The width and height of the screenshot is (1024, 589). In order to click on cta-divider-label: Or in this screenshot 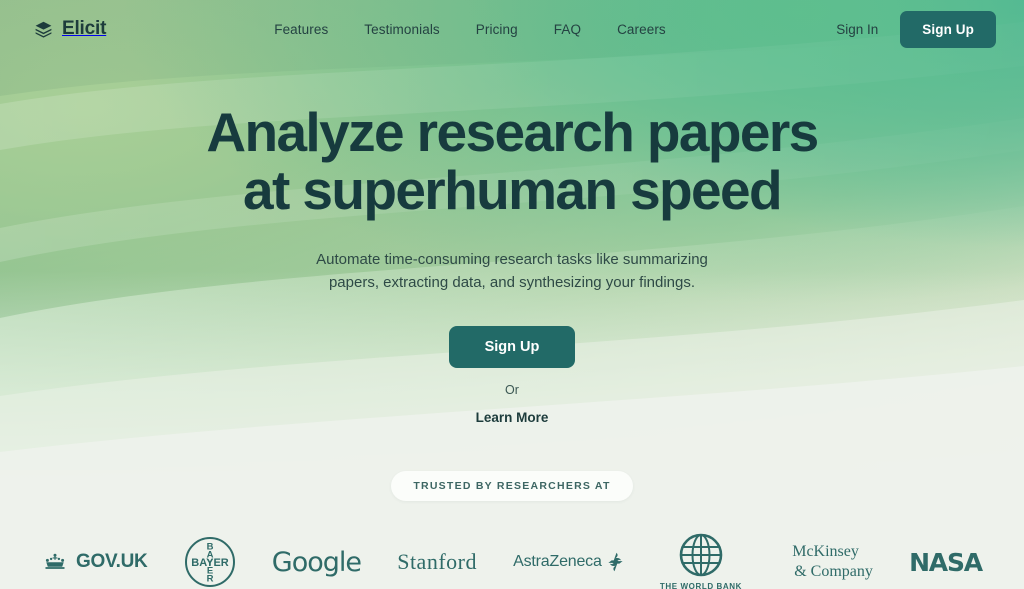, I will do `click(512, 390)`.